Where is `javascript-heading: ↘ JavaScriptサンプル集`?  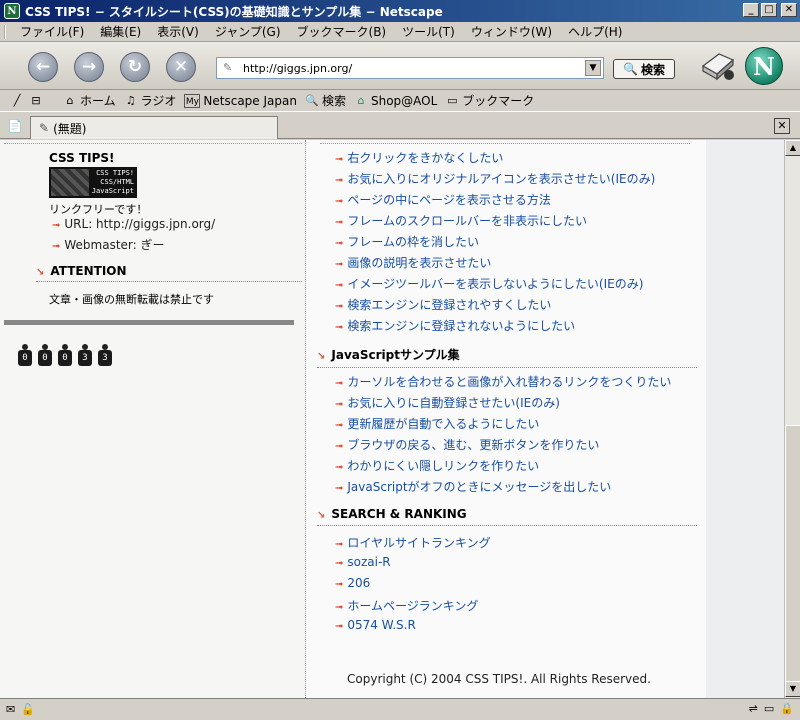 javascript-heading: ↘ JavaScriptサンプル集 is located at coordinates (507, 357).